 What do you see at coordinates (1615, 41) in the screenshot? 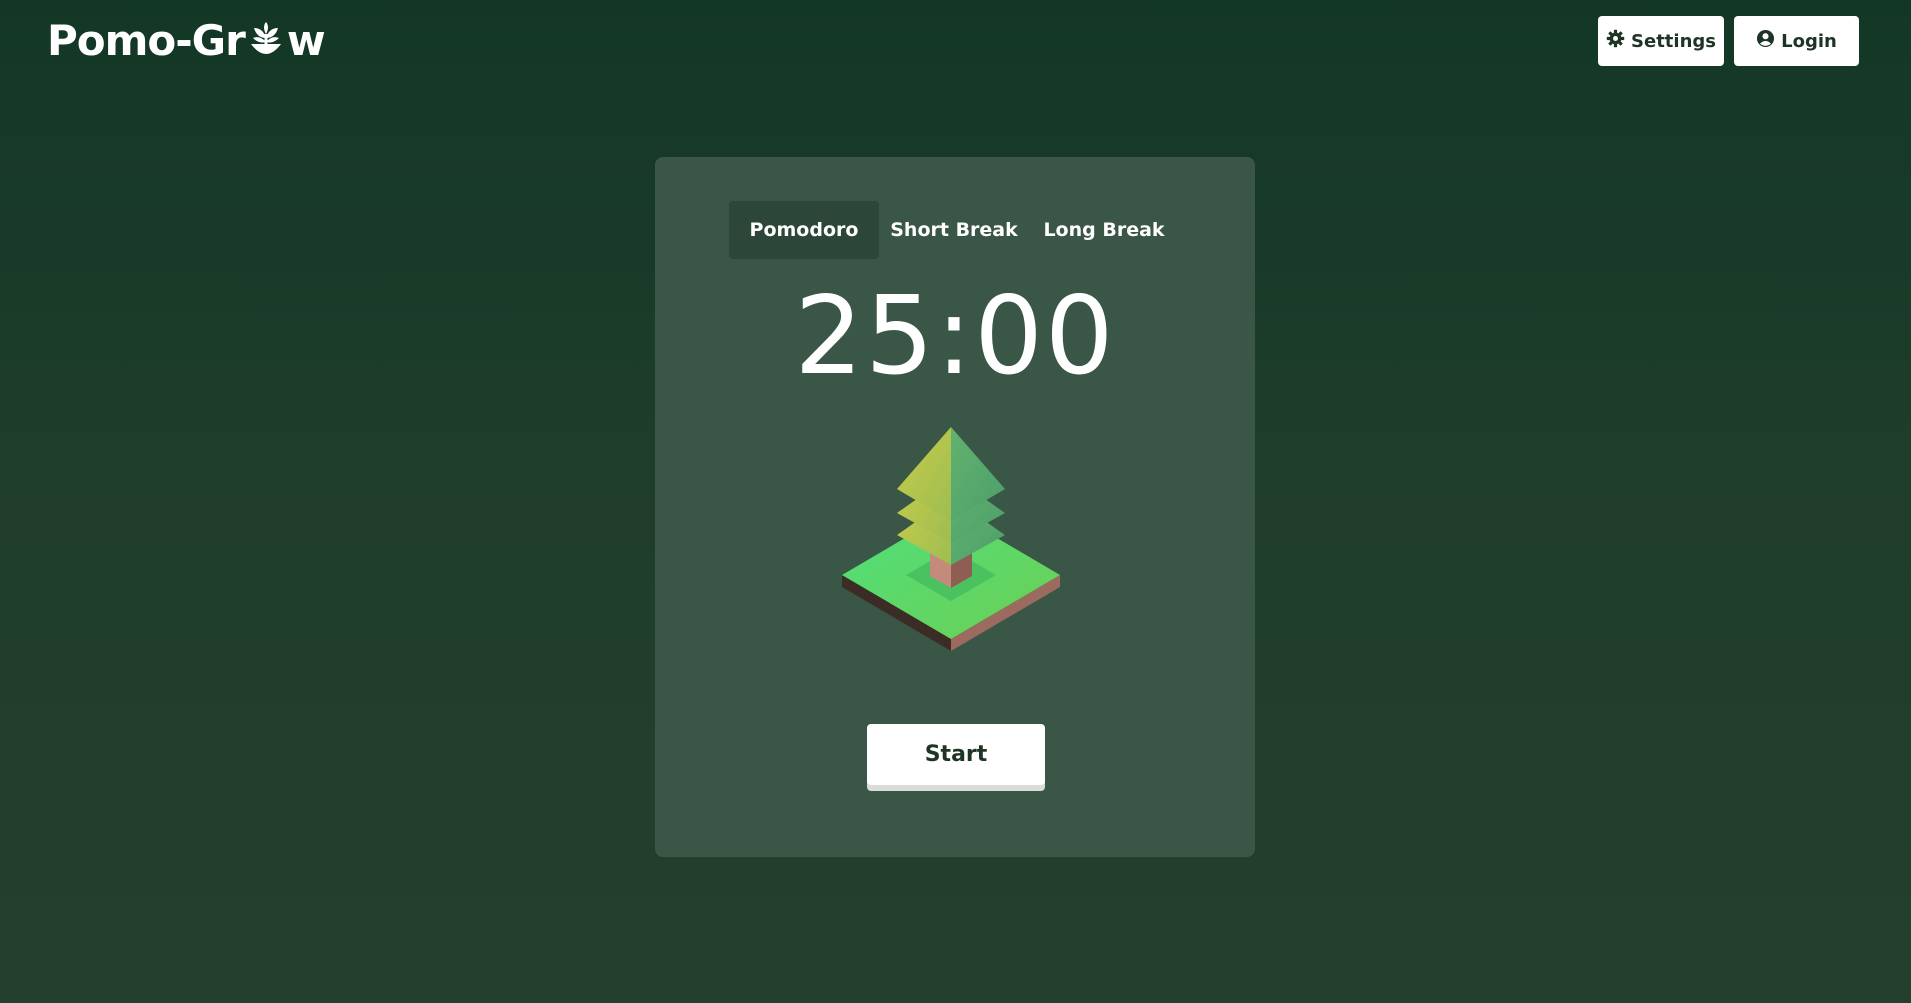
I see `gear-icon` at bounding box center [1615, 41].